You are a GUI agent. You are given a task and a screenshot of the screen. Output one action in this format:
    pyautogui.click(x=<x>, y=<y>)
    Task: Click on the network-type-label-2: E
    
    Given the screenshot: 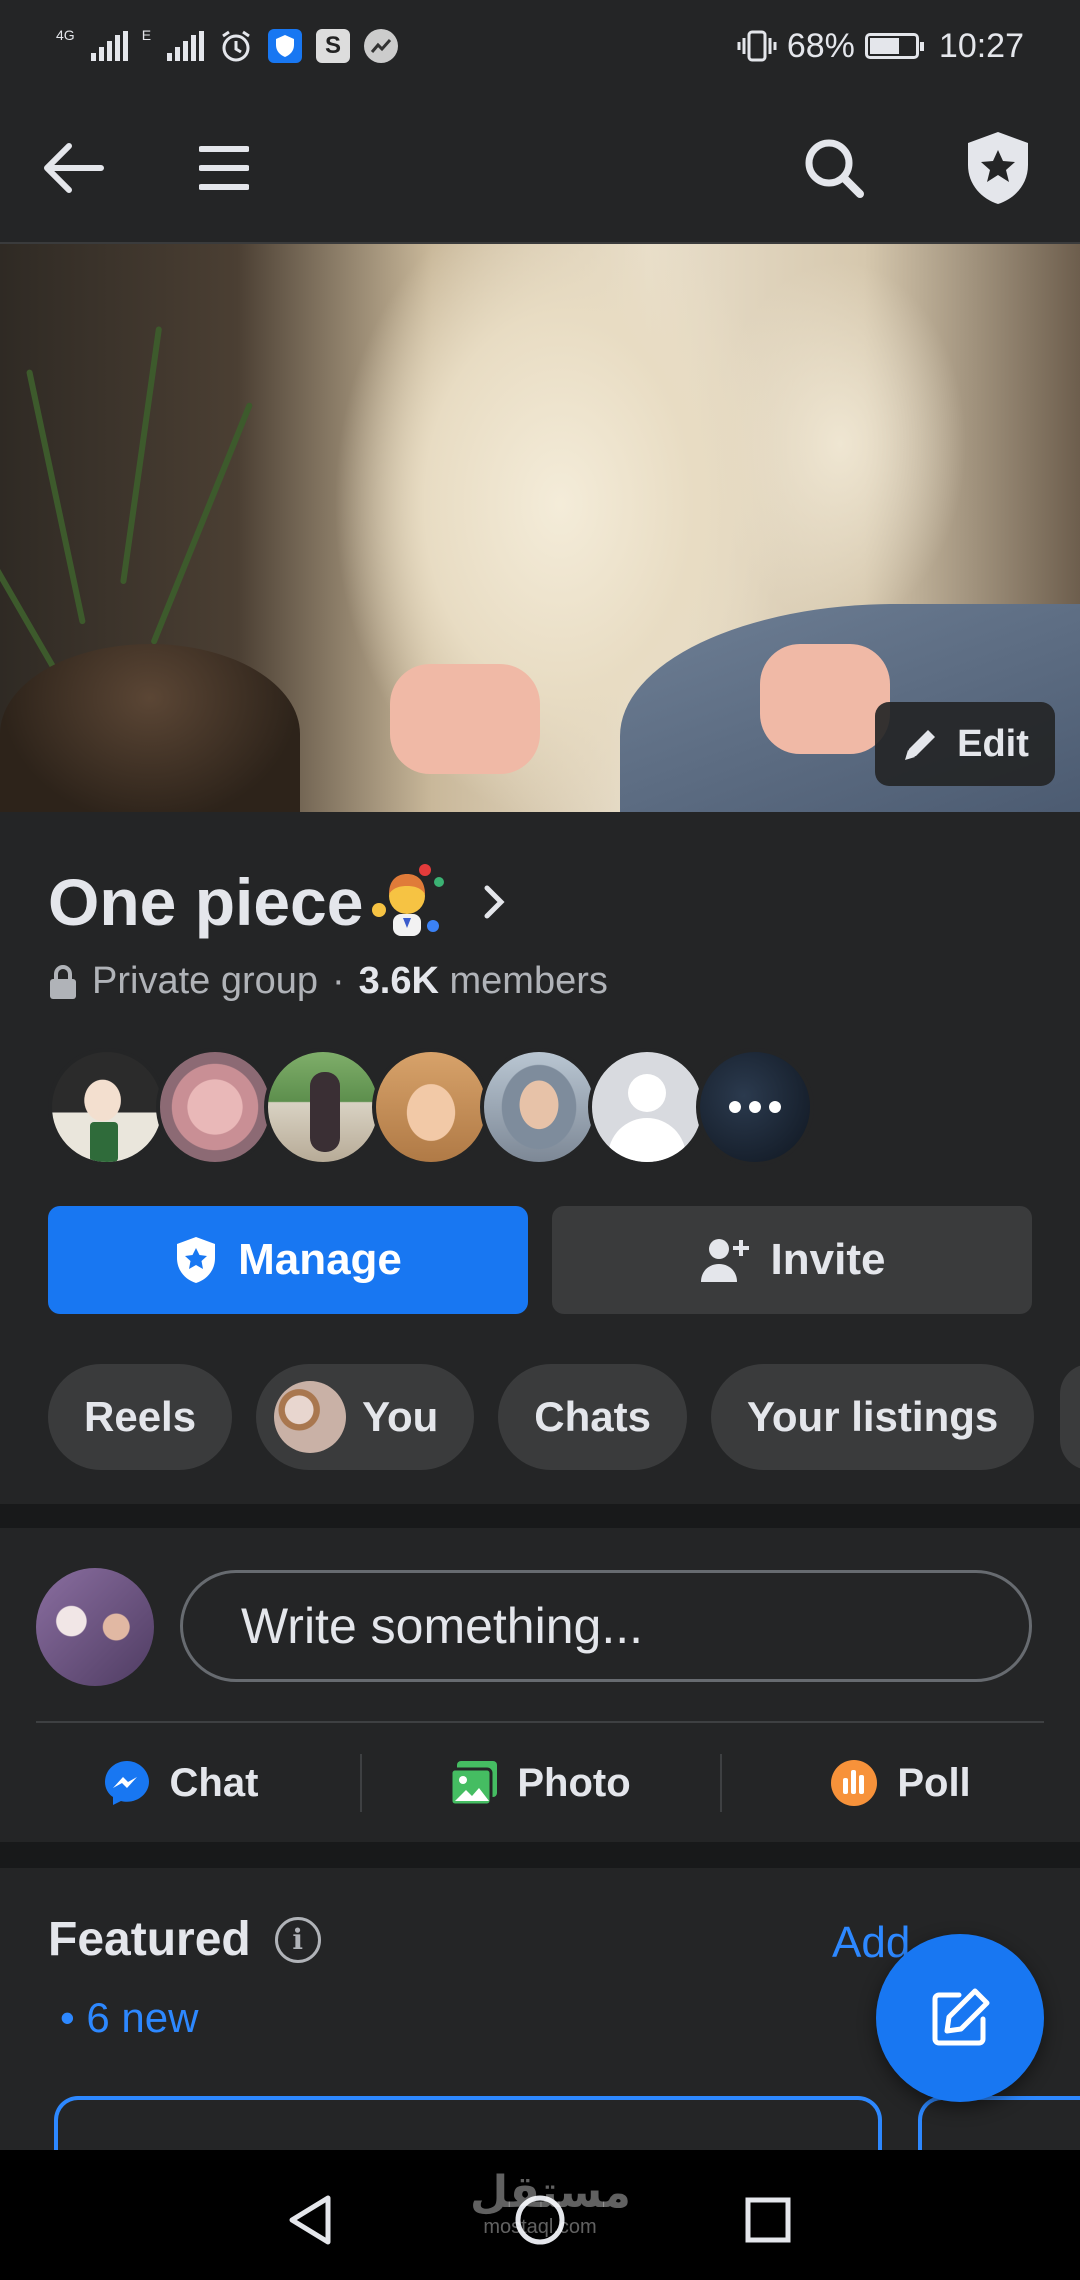 What is the action you would take?
    pyautogui.click(x=146, y=35)
    